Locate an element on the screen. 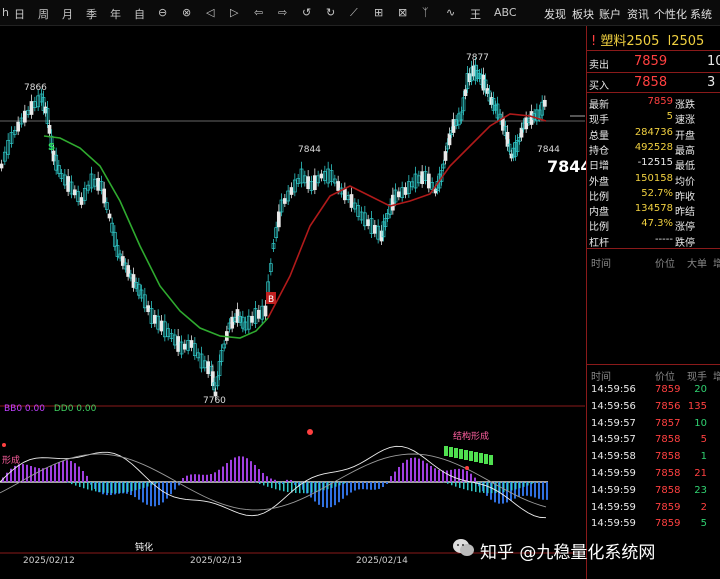 The width and height of the screenshot is (720, 579). price-label-high1: 7866 is located at coordinates (35, 88).